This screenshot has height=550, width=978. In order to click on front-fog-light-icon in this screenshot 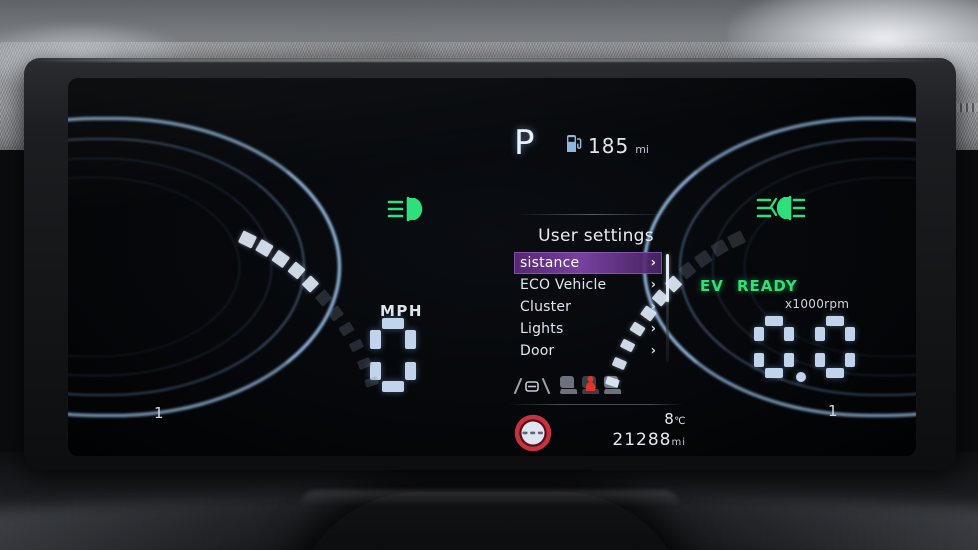, I will do `click(782, 210)`.